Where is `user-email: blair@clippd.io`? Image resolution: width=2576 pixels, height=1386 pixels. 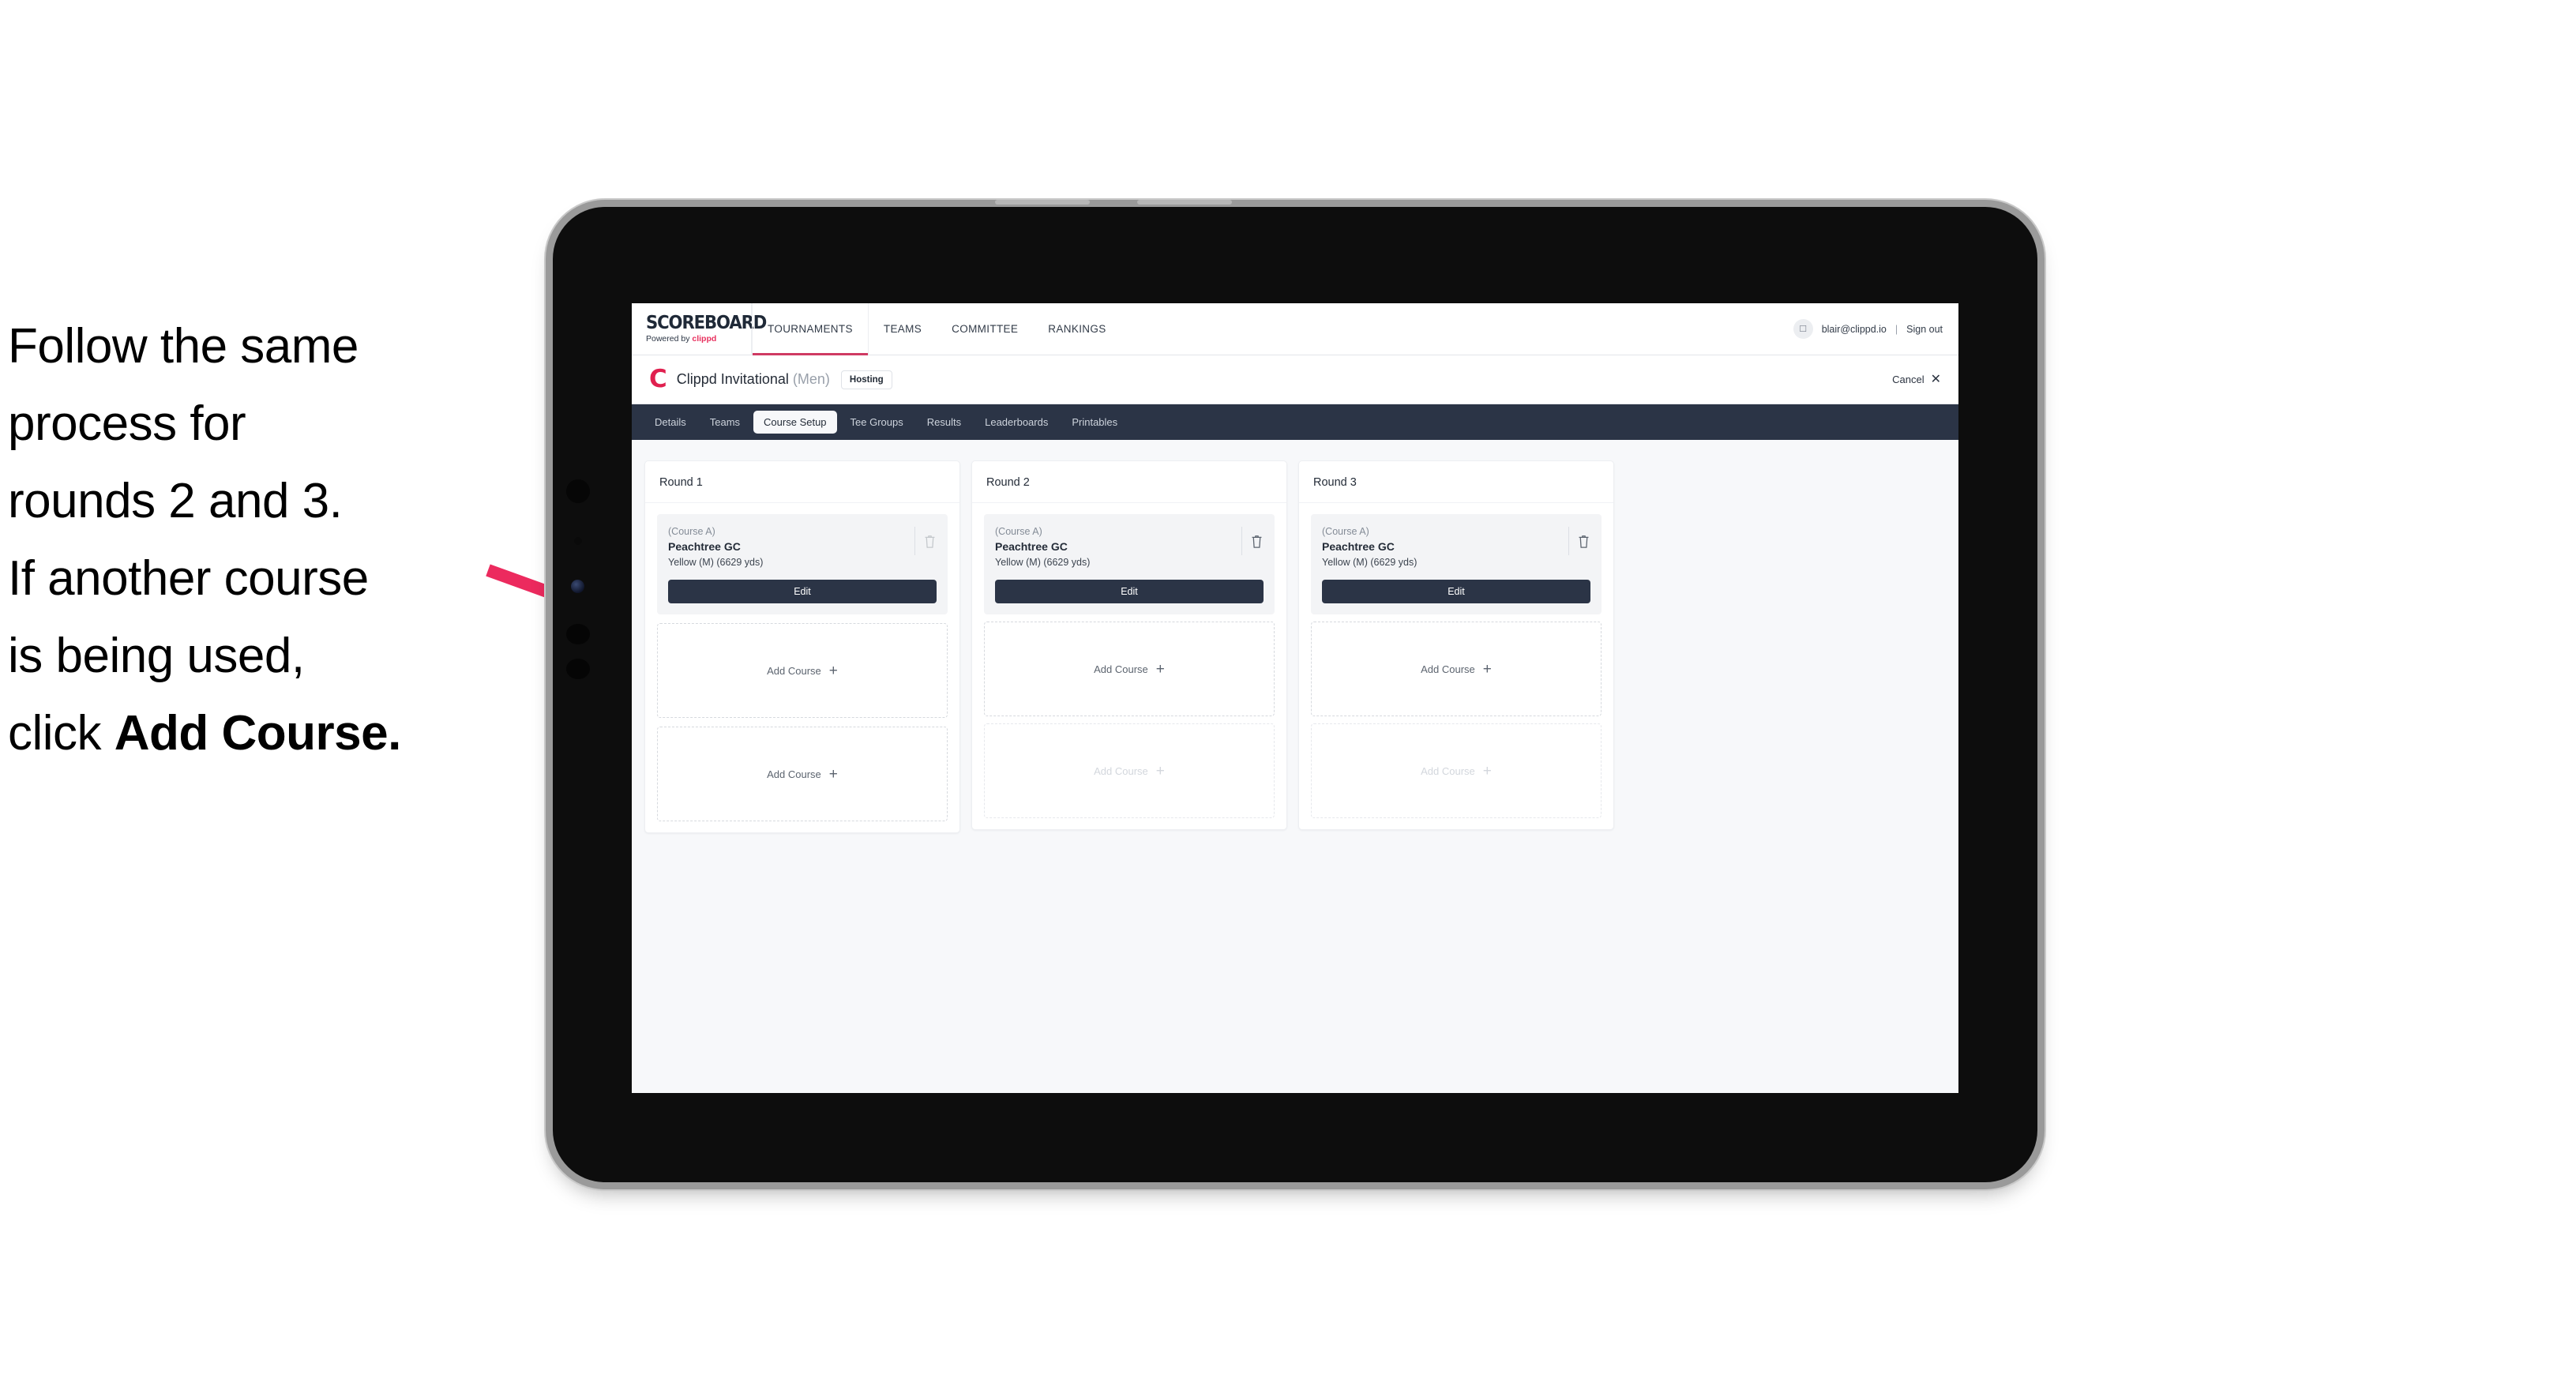
user-email: blair@clippd.io is located at coordinates (1854, 329).